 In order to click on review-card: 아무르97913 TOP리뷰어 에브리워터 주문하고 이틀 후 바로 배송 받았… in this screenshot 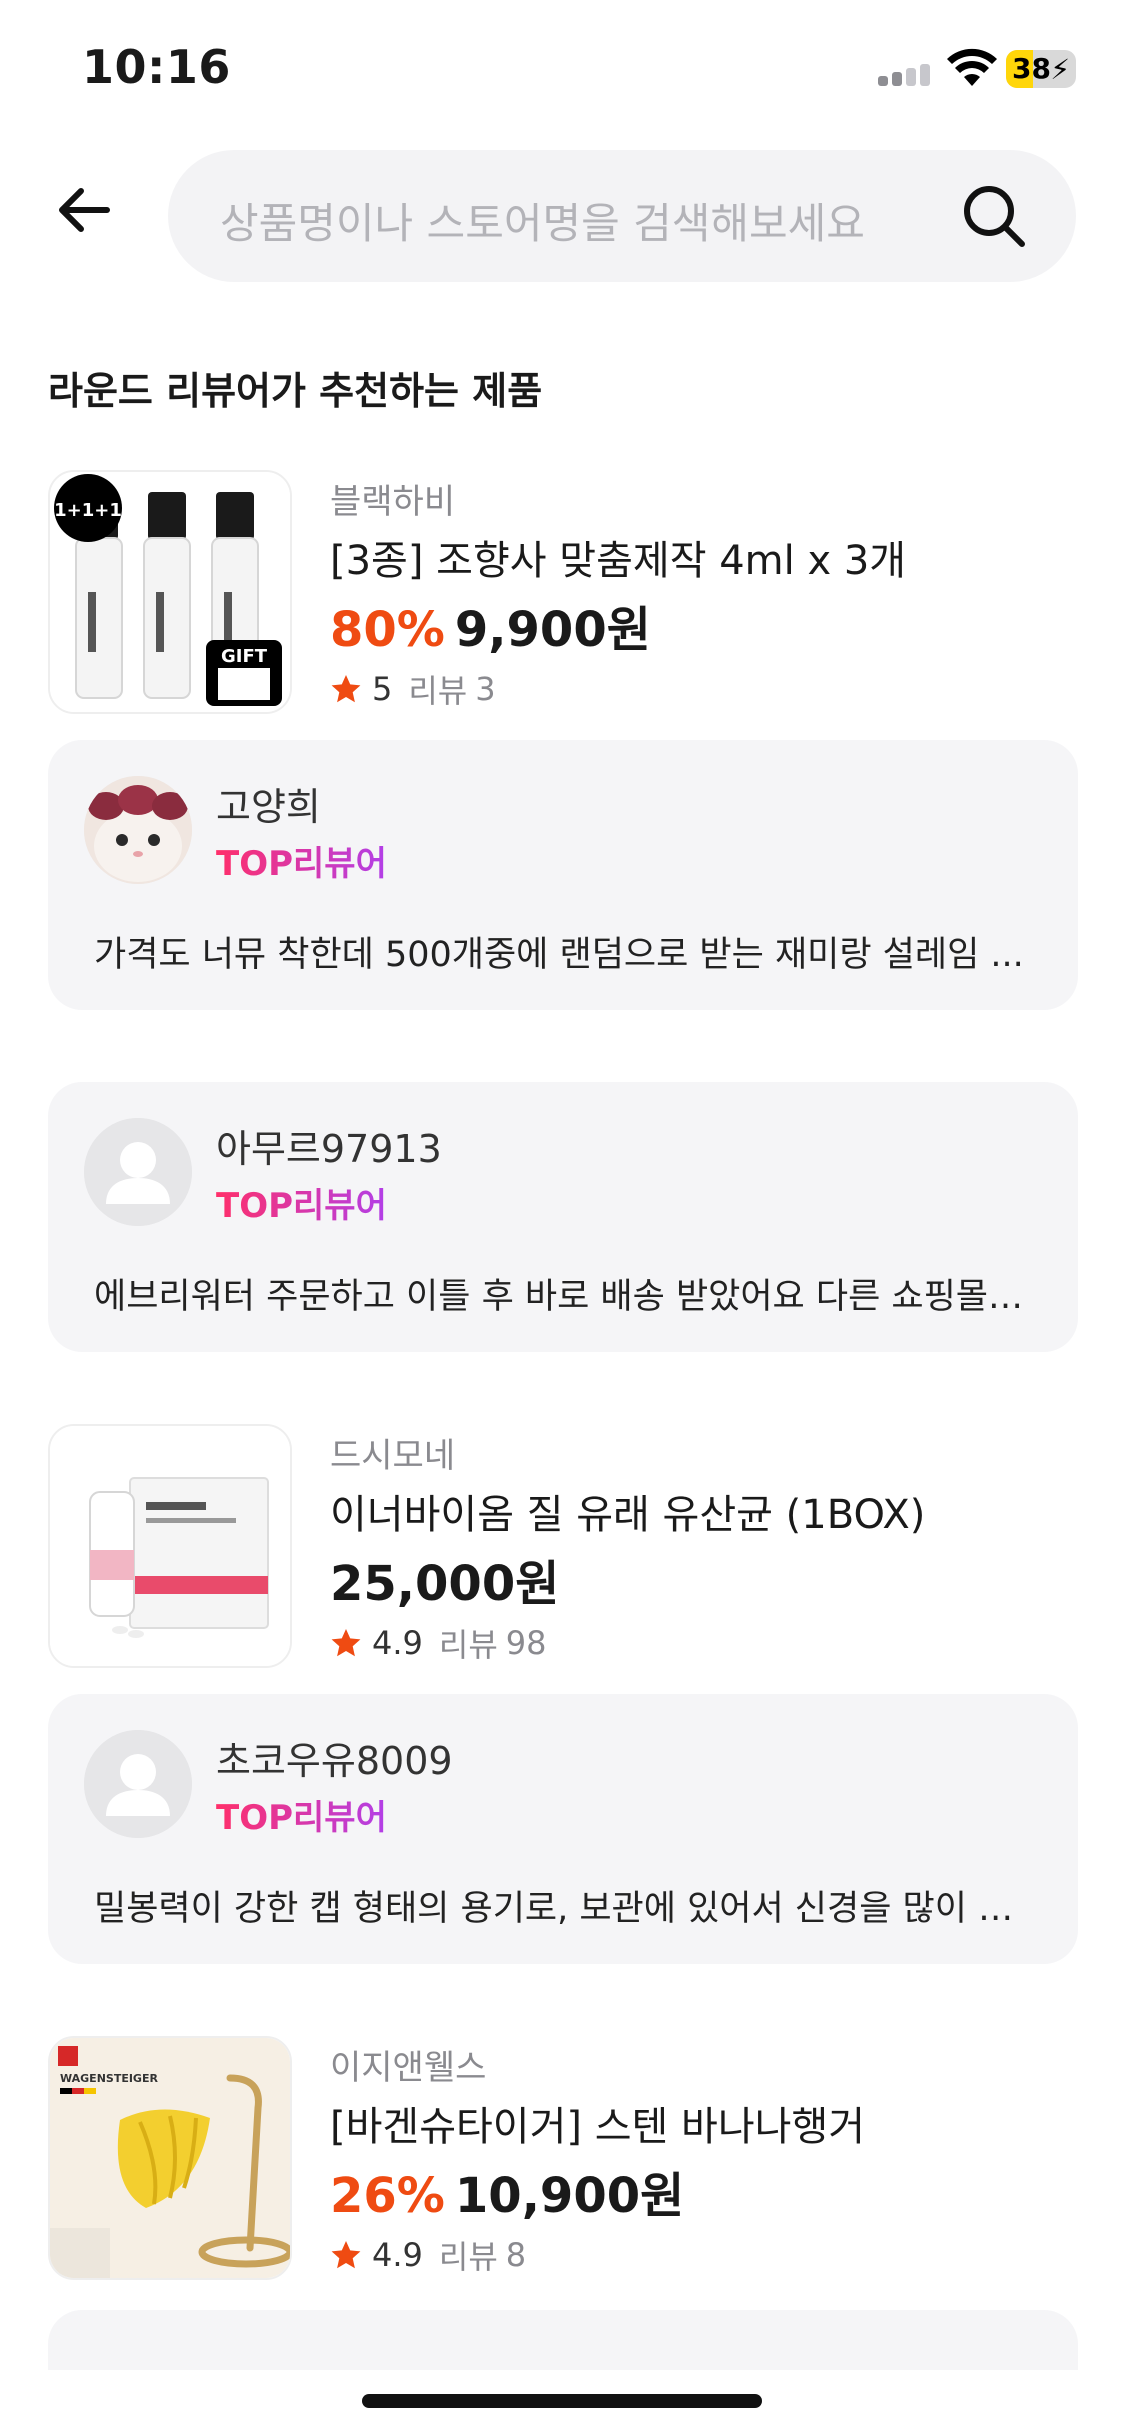, I will do `click(563, 1217)`.